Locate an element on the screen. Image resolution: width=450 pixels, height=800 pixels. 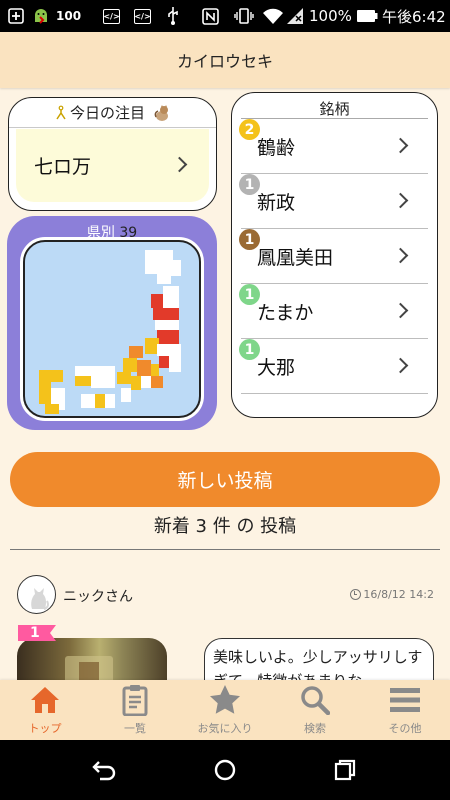
post-time-text: 16/8/12 14:2 is located at coordinates (398, 594).